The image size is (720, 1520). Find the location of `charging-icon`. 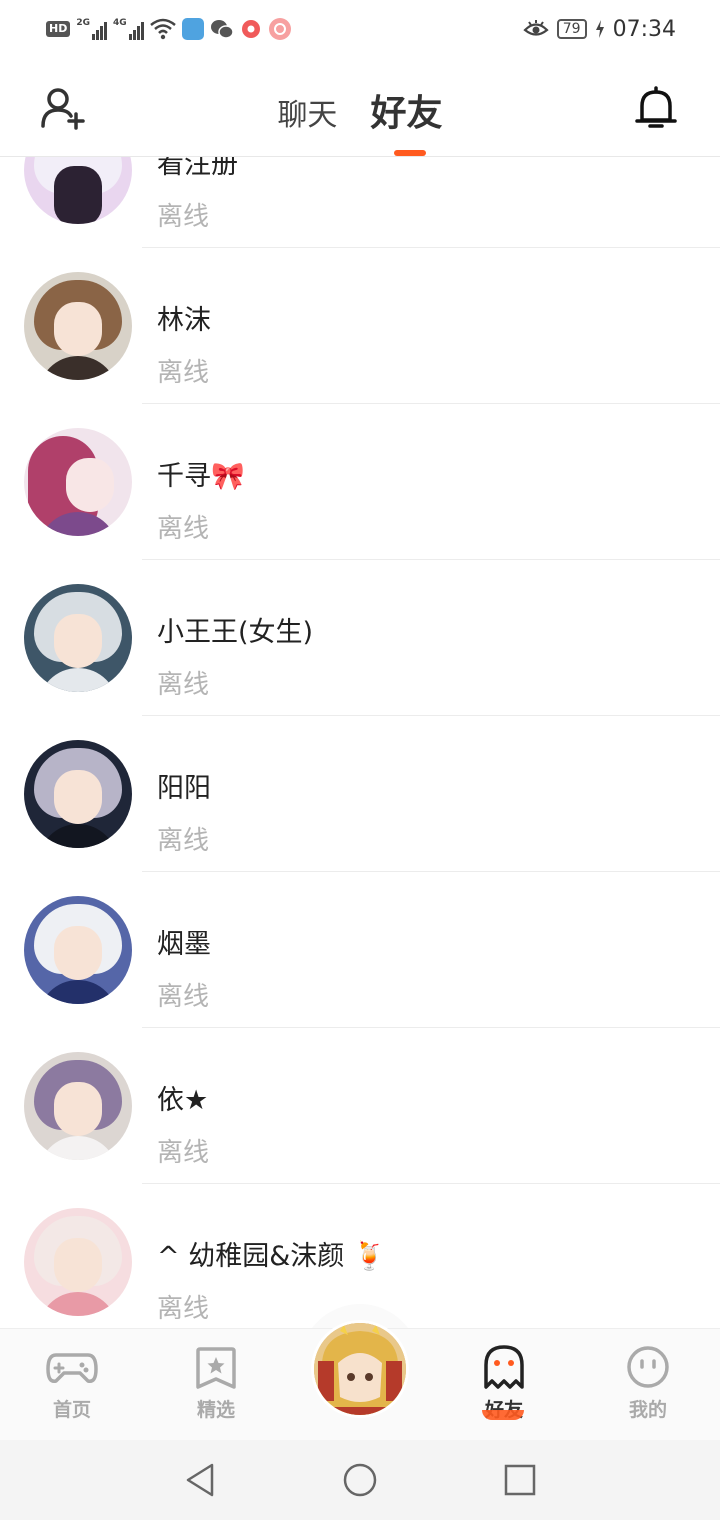

charging-icon is located at coordinates (599, 29).